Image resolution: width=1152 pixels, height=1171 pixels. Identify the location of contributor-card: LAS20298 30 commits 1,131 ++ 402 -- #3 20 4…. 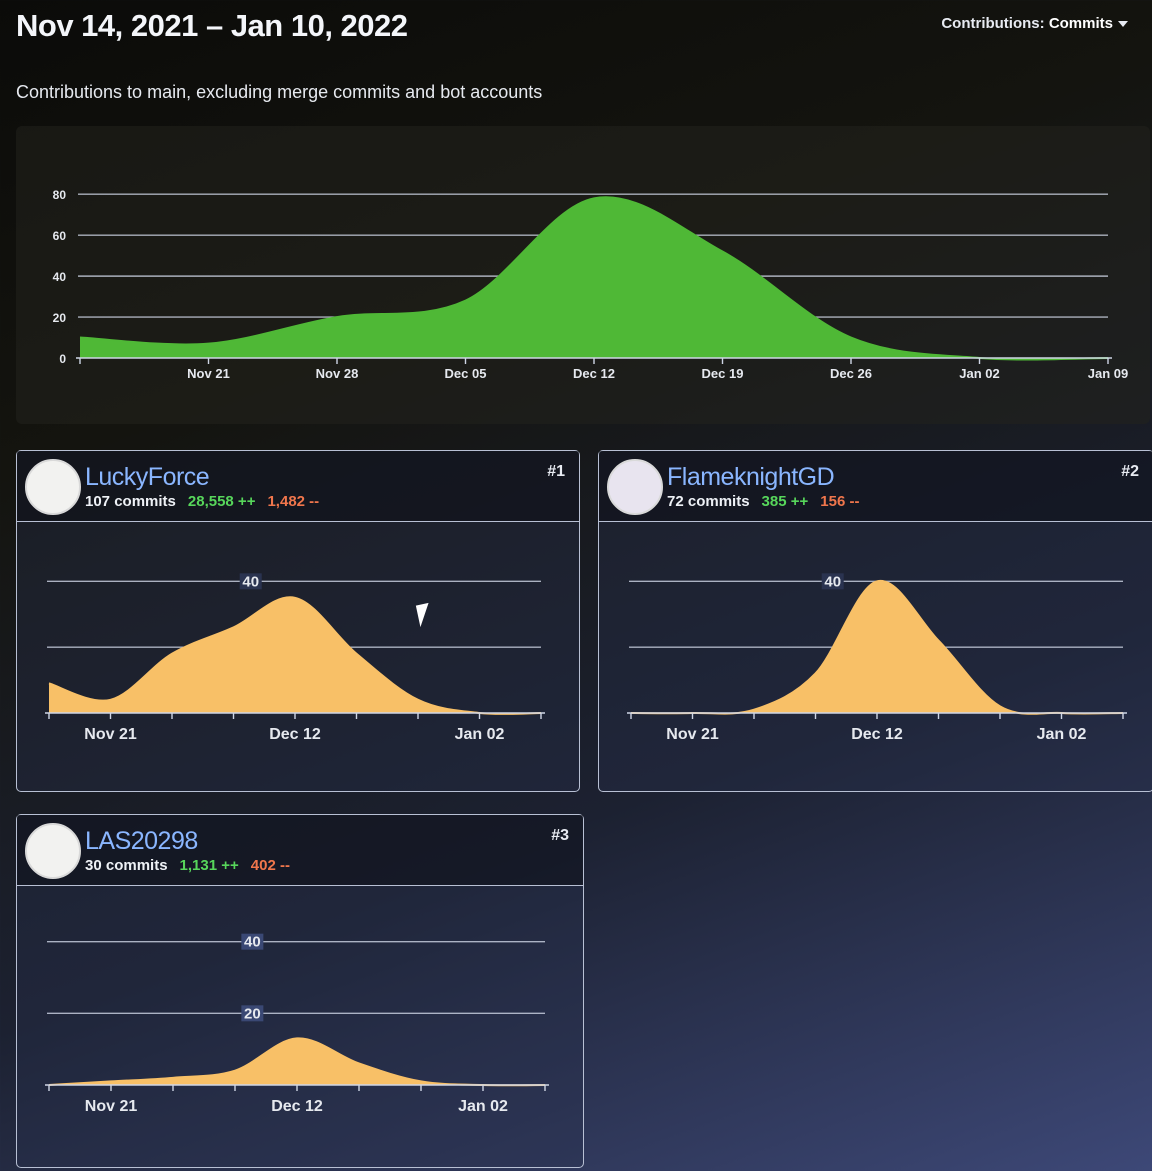
(300, 991).